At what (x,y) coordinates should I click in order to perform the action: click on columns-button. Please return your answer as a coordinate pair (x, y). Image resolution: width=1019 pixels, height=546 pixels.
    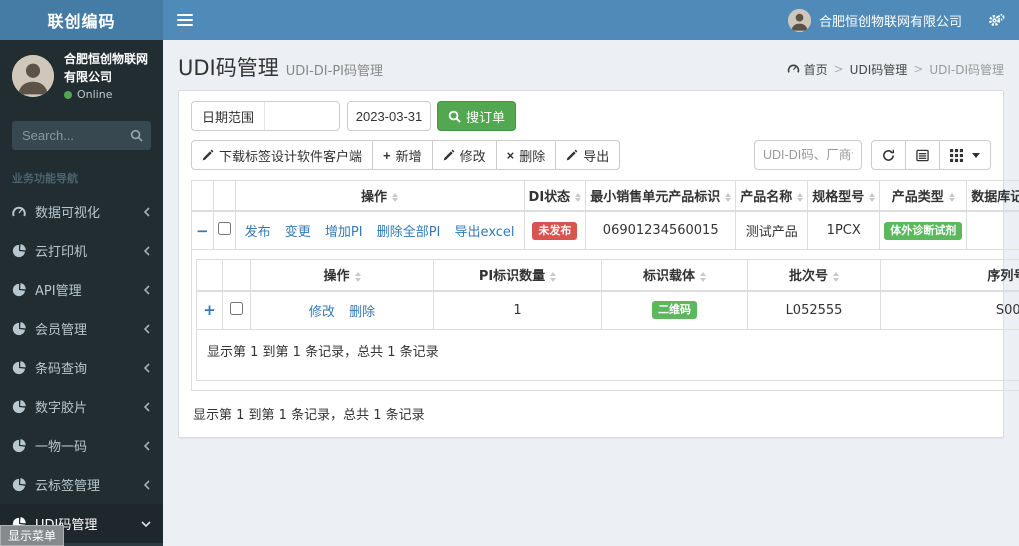
    Looking at the image, I should click on (965, 155).